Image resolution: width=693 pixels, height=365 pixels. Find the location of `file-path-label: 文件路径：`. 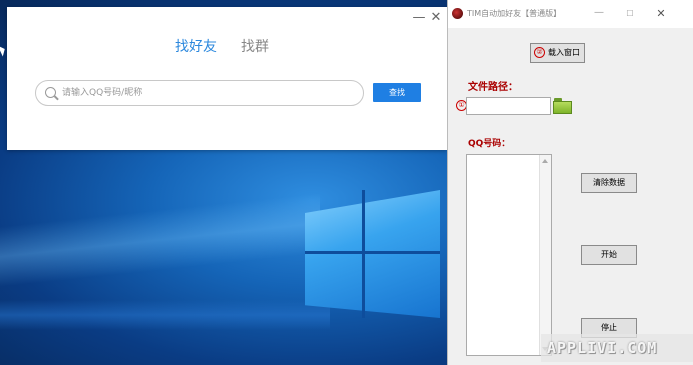

file-path-label: 文件路径： is located at coordinates (493, 87).